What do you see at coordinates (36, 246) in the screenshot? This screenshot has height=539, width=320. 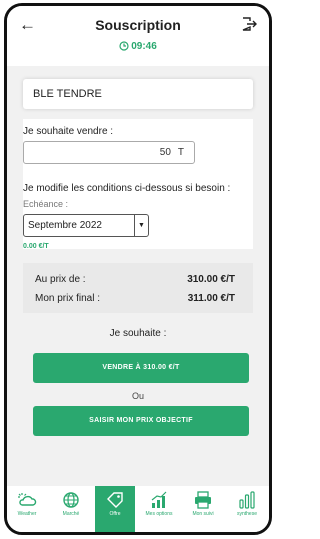 I see `premium-value: 0.00 €/T` at bounding box center [36, 246].